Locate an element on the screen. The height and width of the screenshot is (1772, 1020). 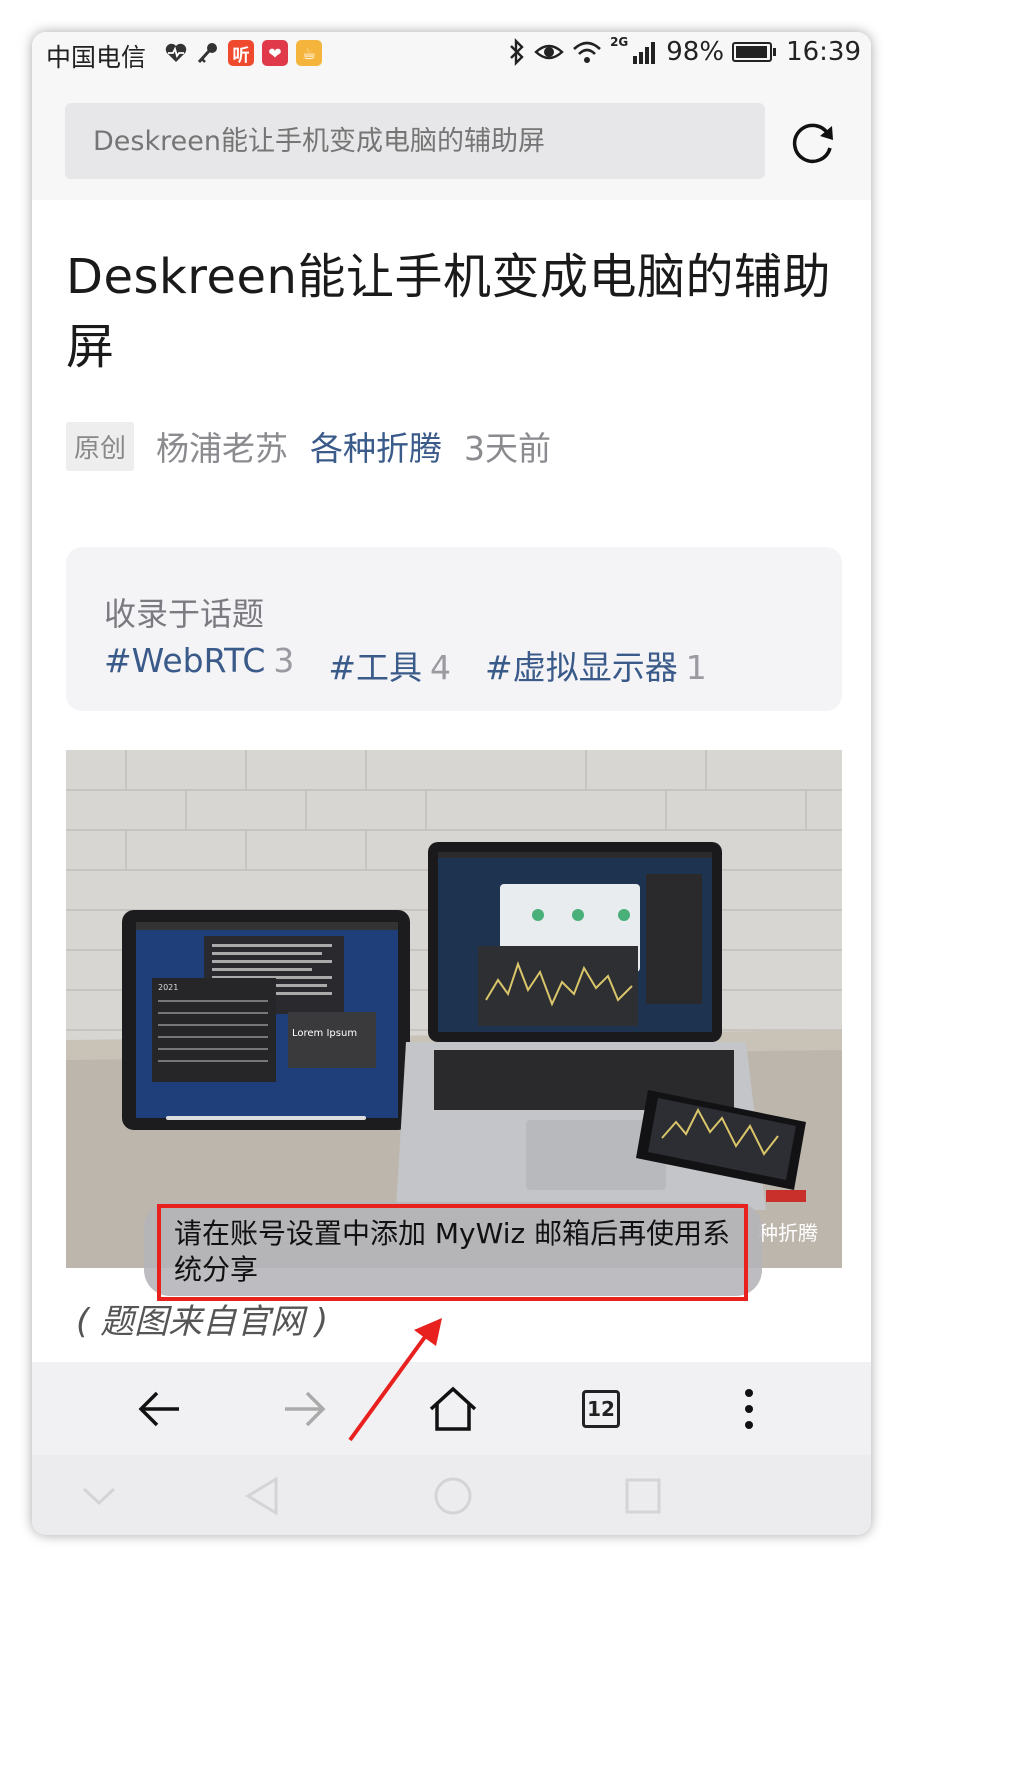
browser-header is located at coordinates (451, 137).